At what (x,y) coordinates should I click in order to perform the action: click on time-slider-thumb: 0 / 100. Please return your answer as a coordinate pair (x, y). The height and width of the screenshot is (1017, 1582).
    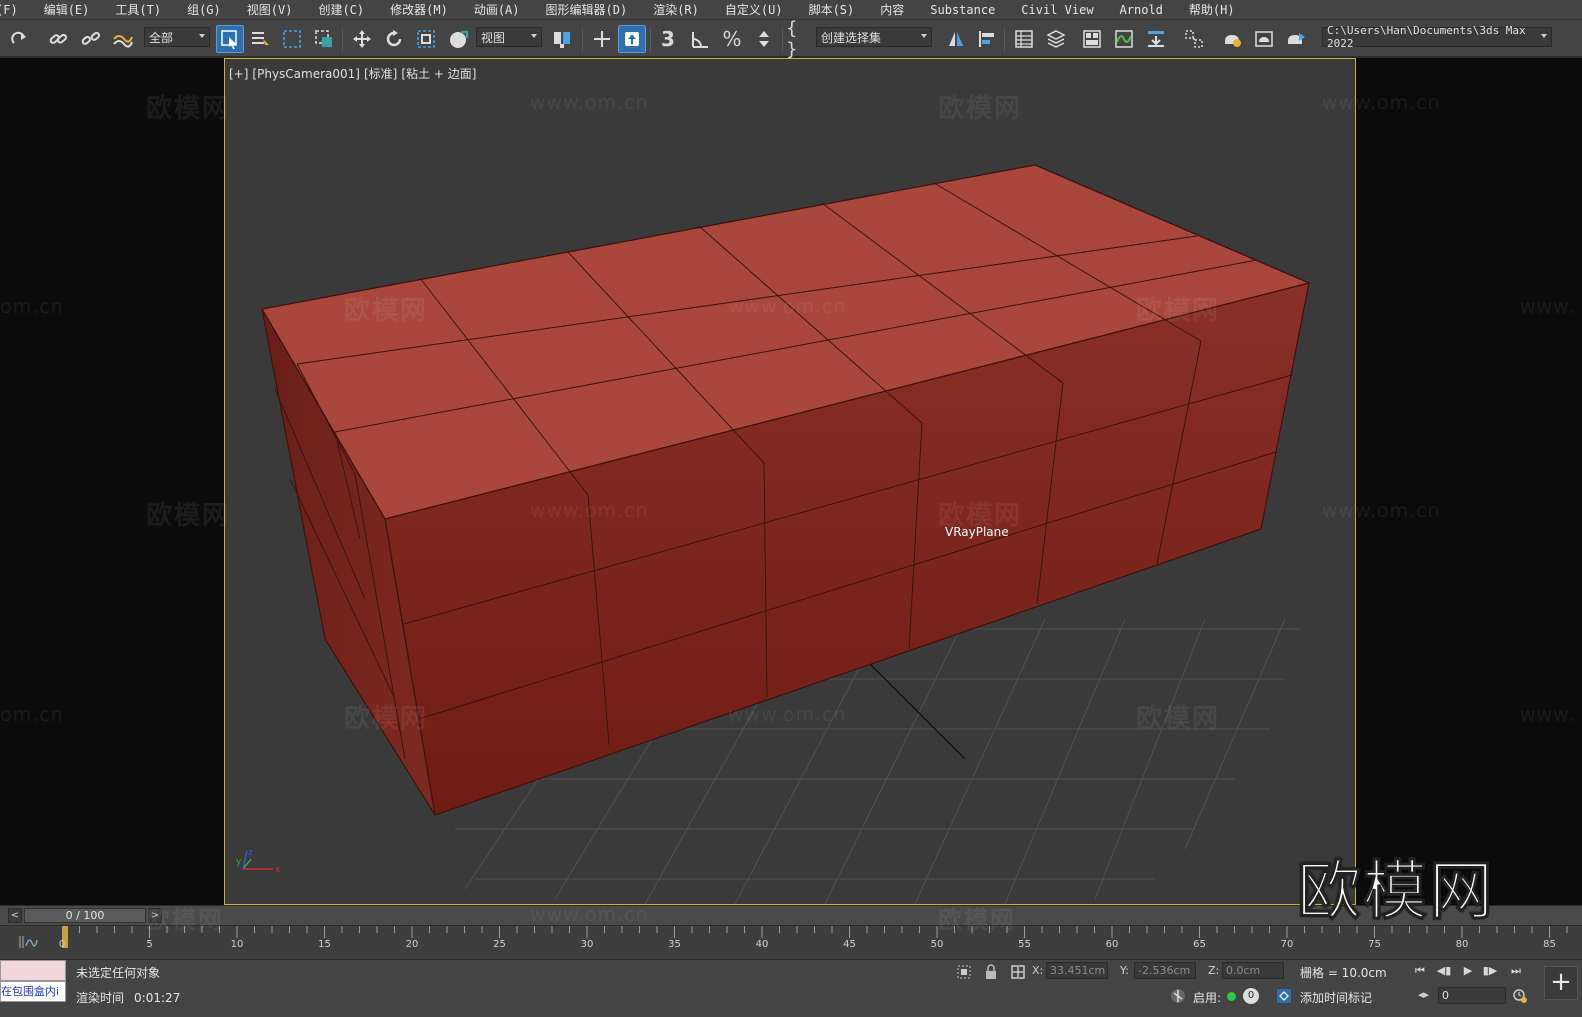
    Looking at the image, I should click on (85, 915).